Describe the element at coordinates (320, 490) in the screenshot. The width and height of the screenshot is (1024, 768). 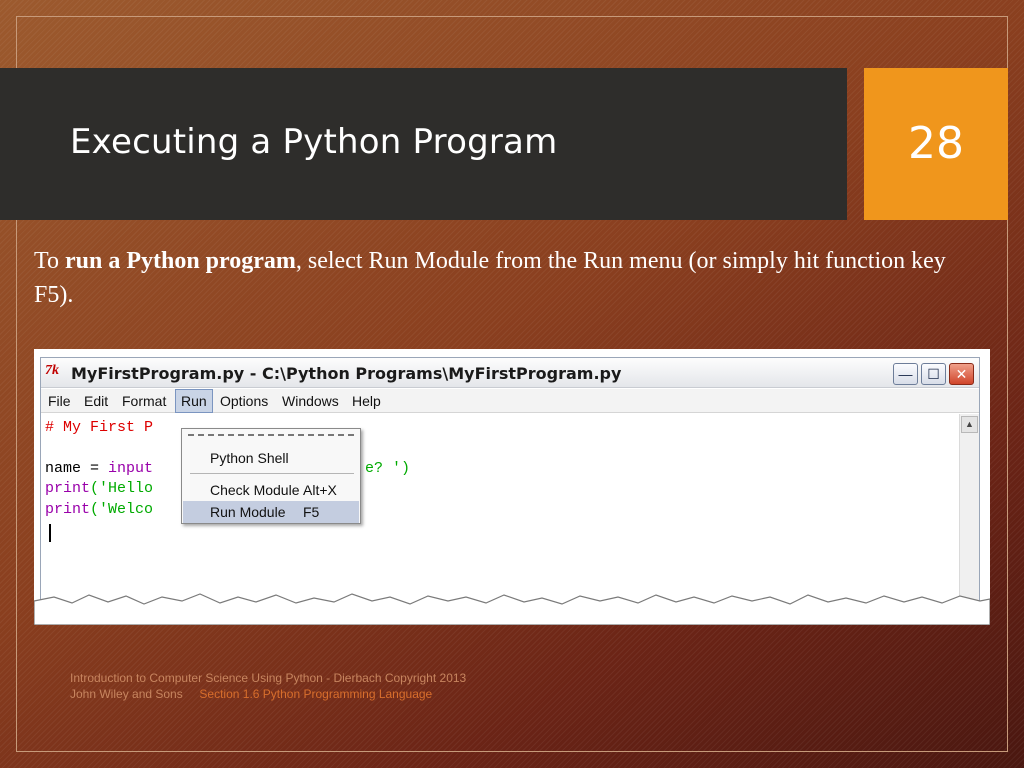
I see `menu-item-accel: Alt+X` at that location.